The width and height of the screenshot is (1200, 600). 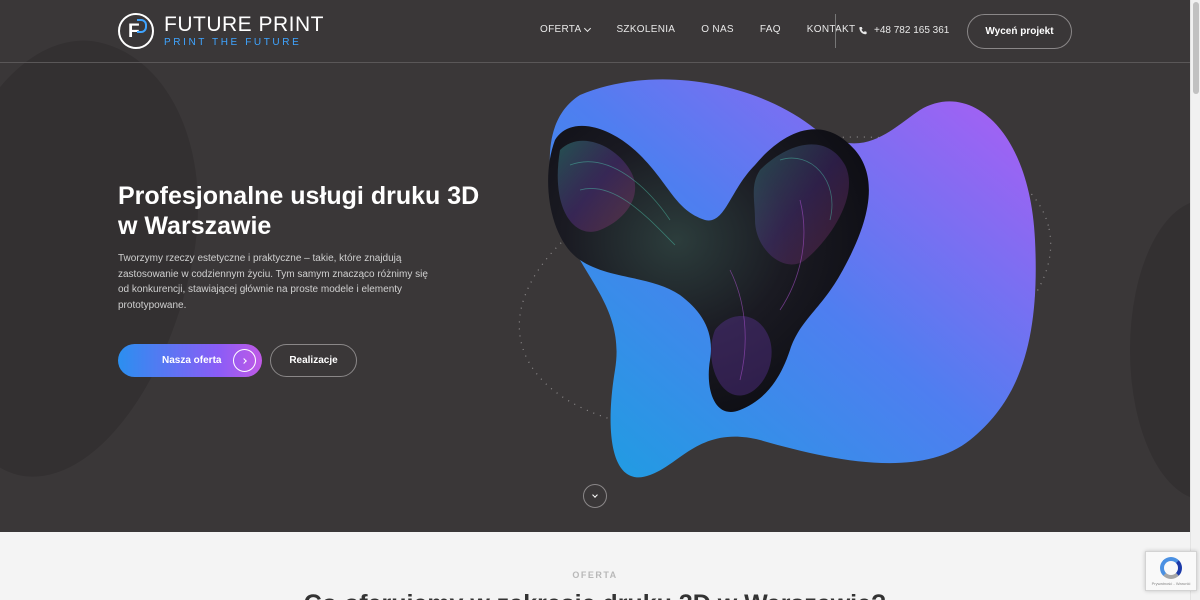 I want to click on logo-name: FUTURE PRINT, so click(x=244, y=24).